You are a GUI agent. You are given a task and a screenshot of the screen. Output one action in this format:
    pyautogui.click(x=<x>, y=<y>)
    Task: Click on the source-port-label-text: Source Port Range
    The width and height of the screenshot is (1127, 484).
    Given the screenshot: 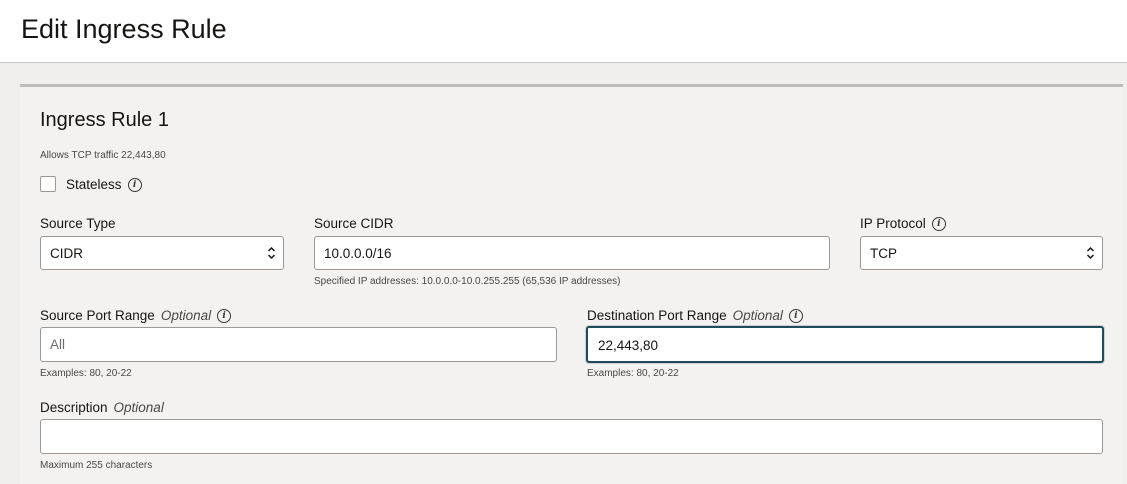 What is the action you would take?
    pyautogui.click(x=97, y=315)
    